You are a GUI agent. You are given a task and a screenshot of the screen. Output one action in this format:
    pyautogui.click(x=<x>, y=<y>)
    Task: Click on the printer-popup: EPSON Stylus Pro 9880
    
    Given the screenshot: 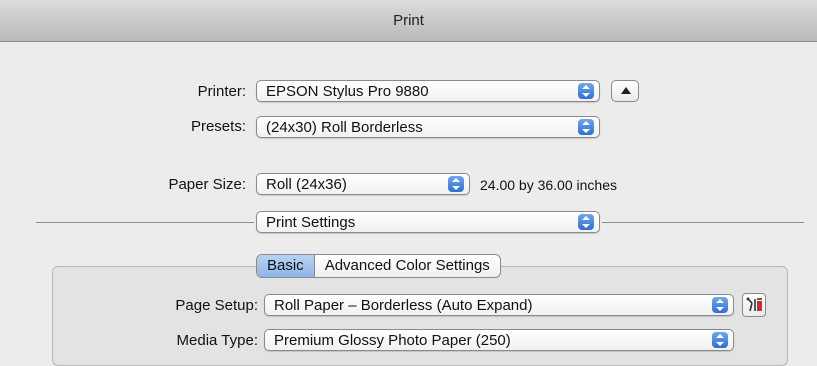 What is the action you would take?
    pyautogui.click(x=428, y=91)
    